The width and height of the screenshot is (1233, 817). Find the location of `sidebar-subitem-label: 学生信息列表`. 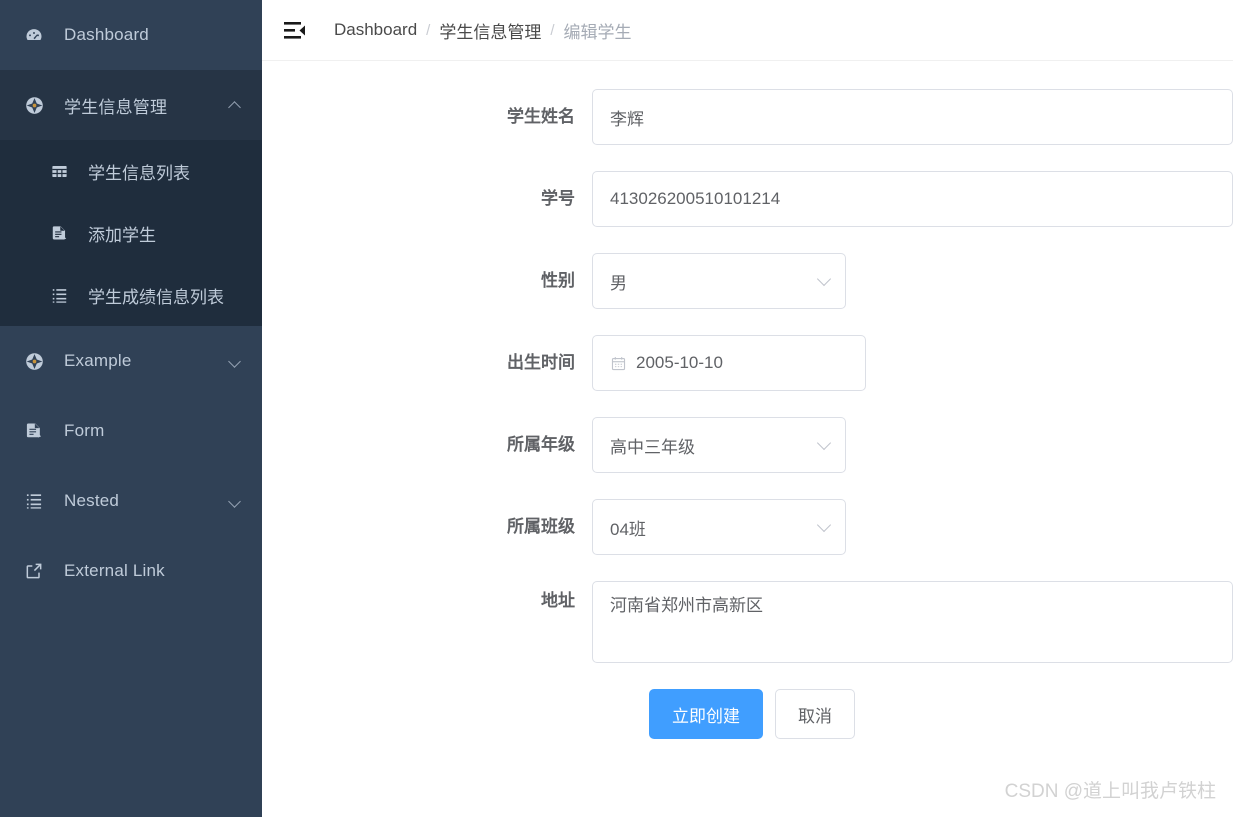

sidebar-subitem-label: 学生信息列表 is located at coordinates (139, 173).